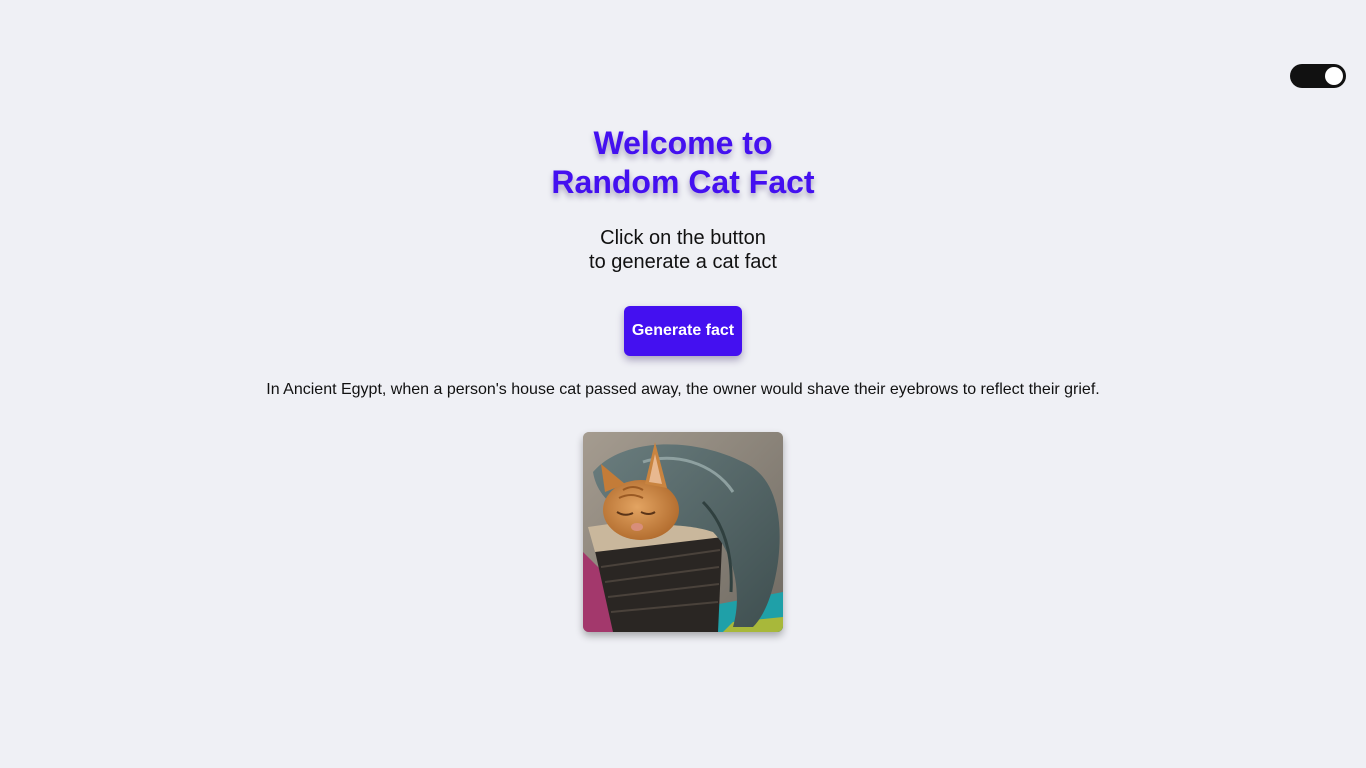 This screenshot has width=1366, height=768. Describe the element at coordinates (683, 182) in the screenshot. I see `title-line-2: Random Cat Fact` at that location.